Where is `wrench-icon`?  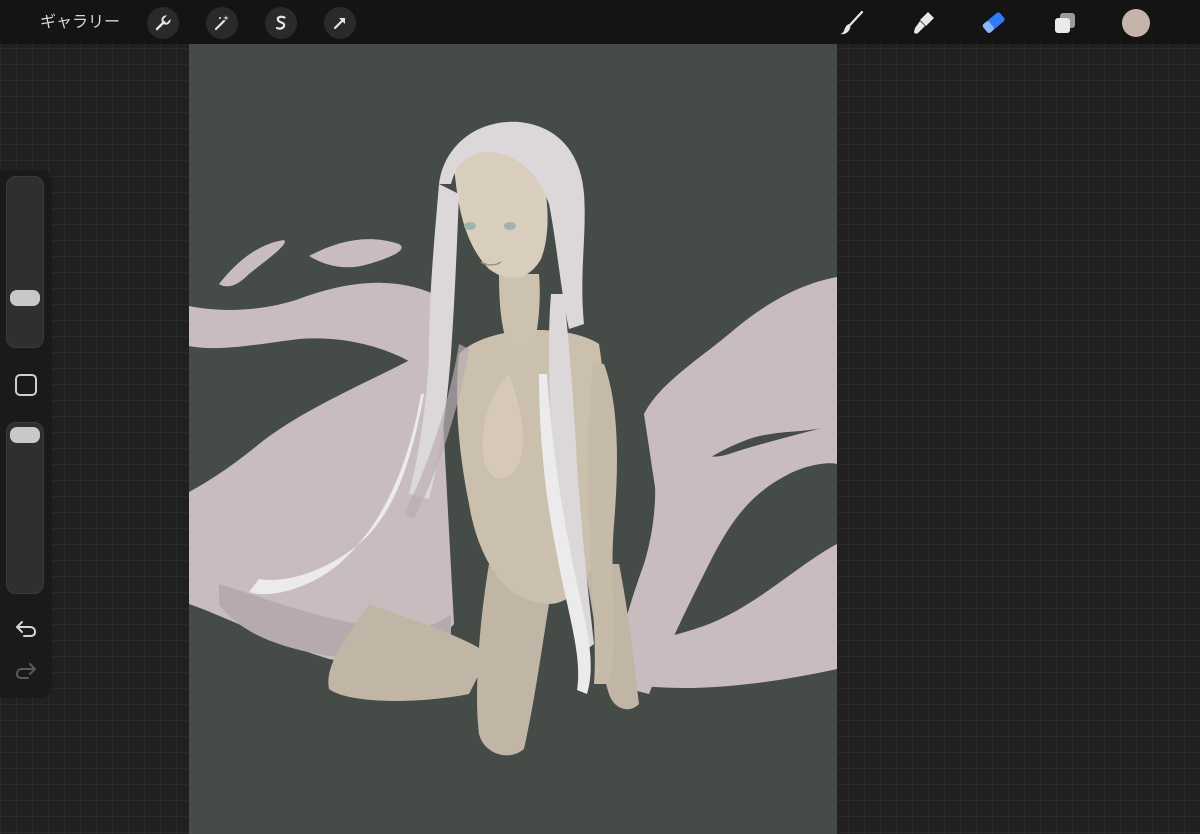 wrench-icon is located at coordinates (163, 22).